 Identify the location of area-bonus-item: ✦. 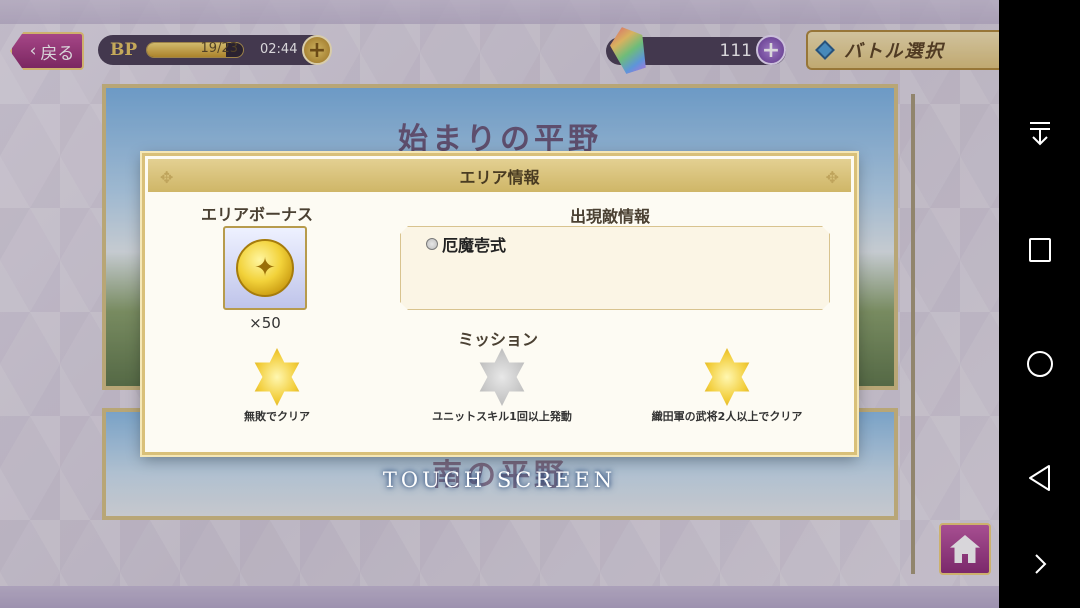
(265, 268).